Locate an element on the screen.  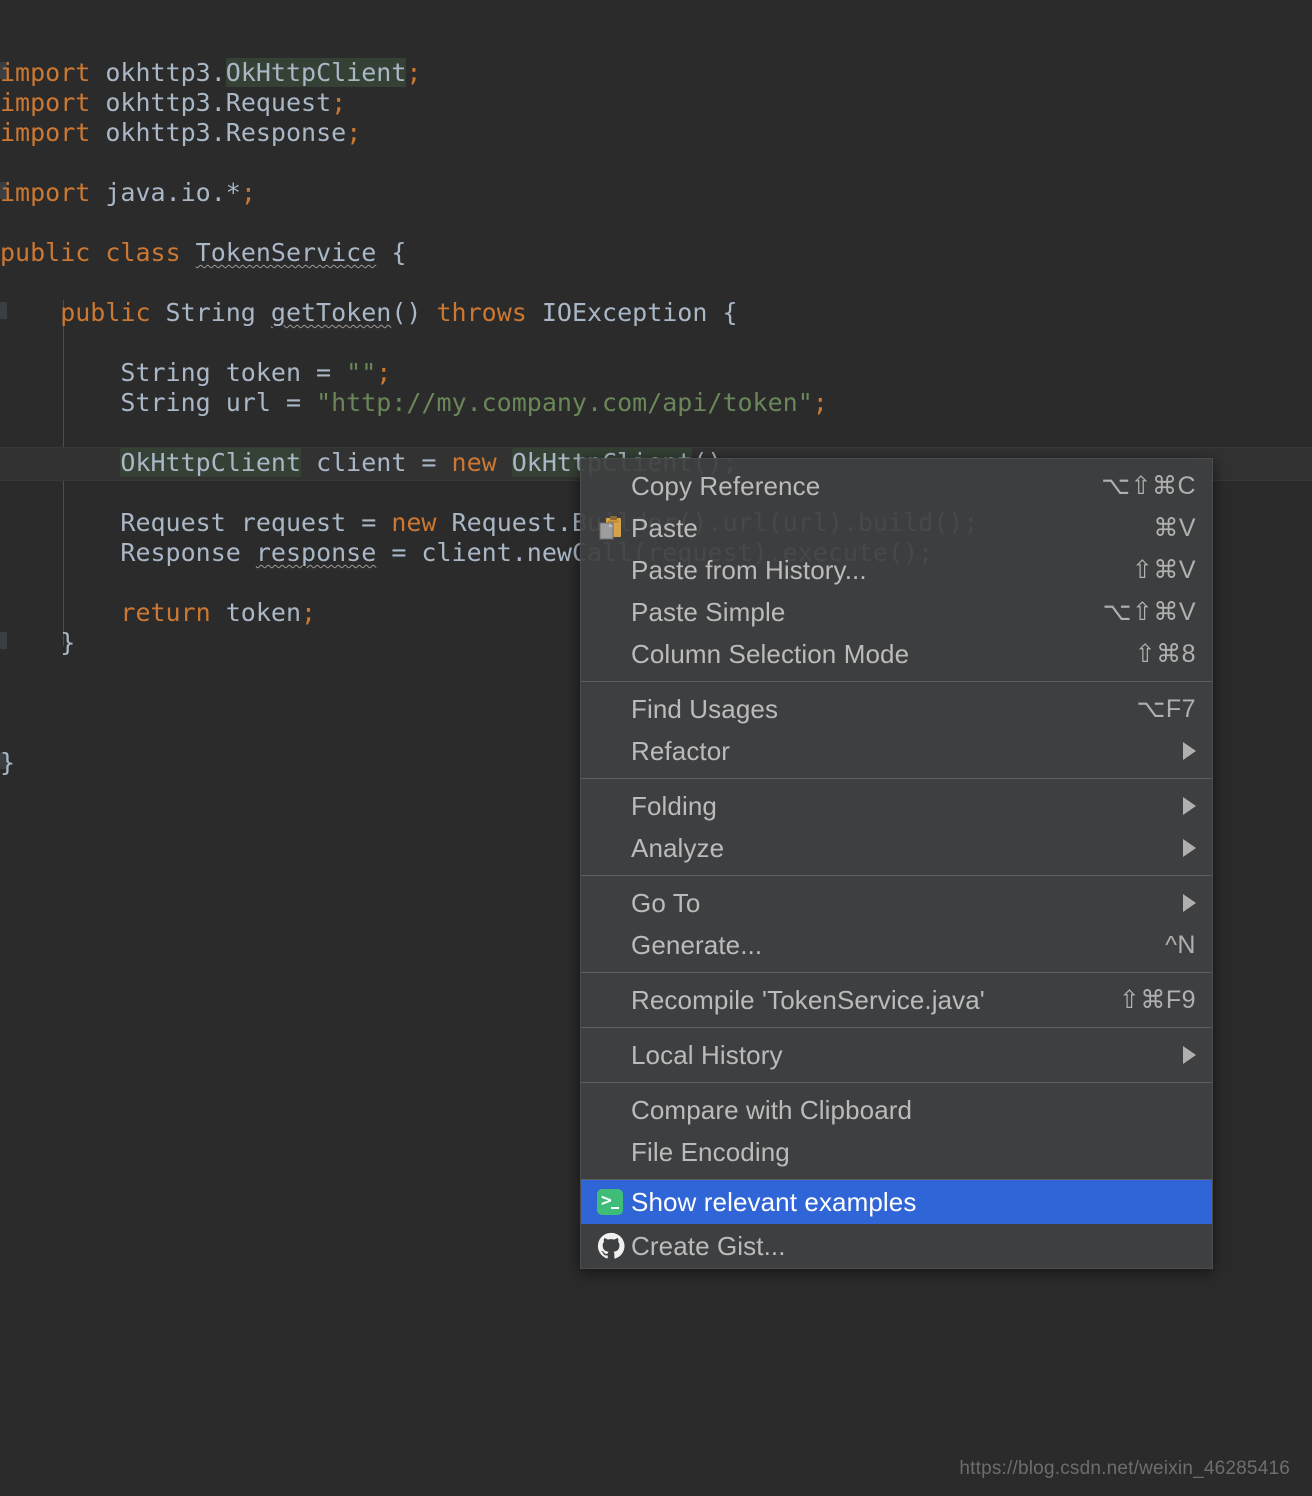
menu-item-shortcut: ⌘V is located at coordinates (1174, 528).